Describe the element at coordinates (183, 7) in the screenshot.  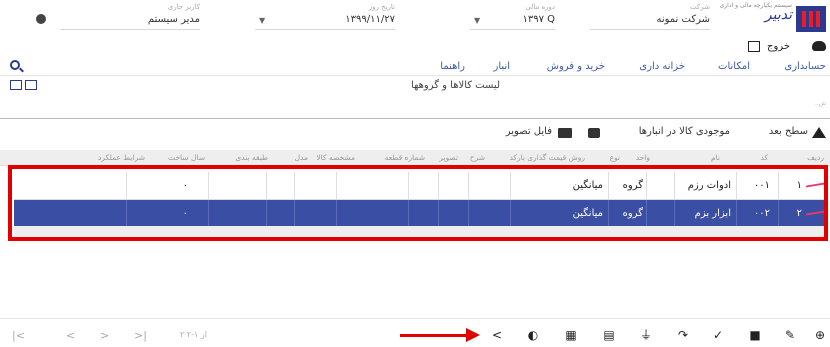
I see `current-user-caption: کاربر جاری` at that location.